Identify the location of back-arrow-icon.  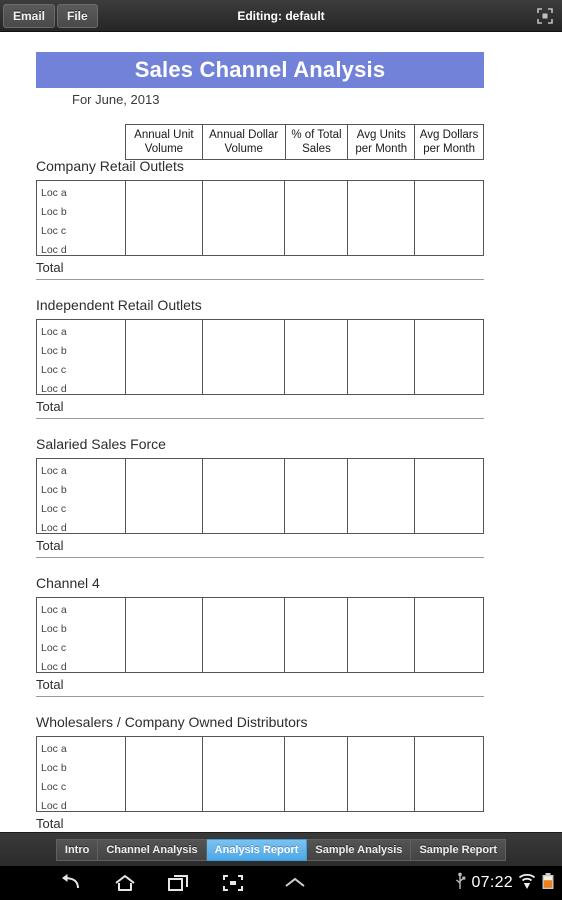
(71, 883).